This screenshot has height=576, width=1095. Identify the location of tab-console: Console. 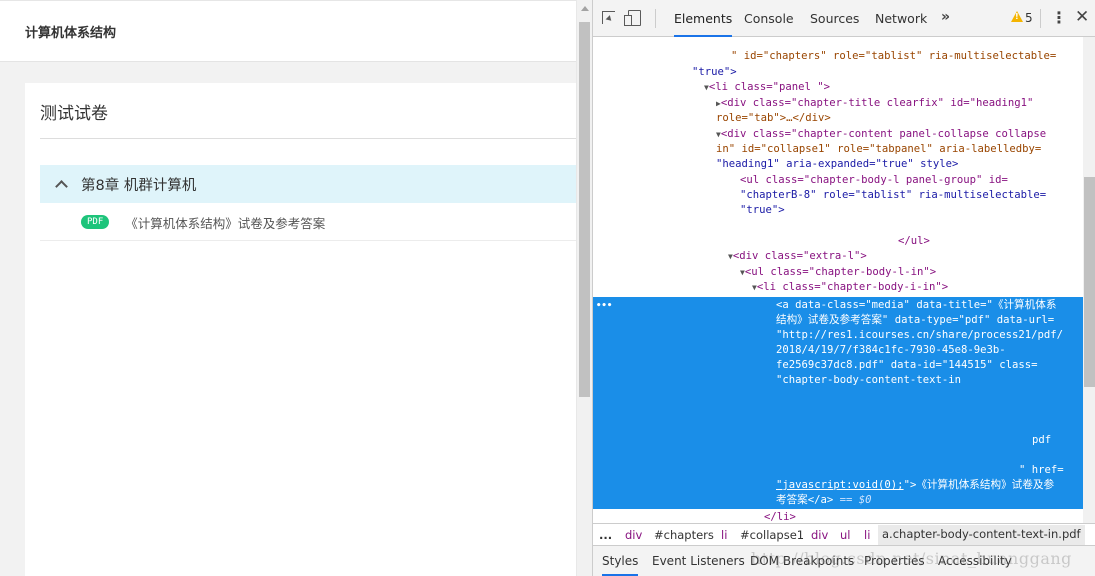
(769, 18).